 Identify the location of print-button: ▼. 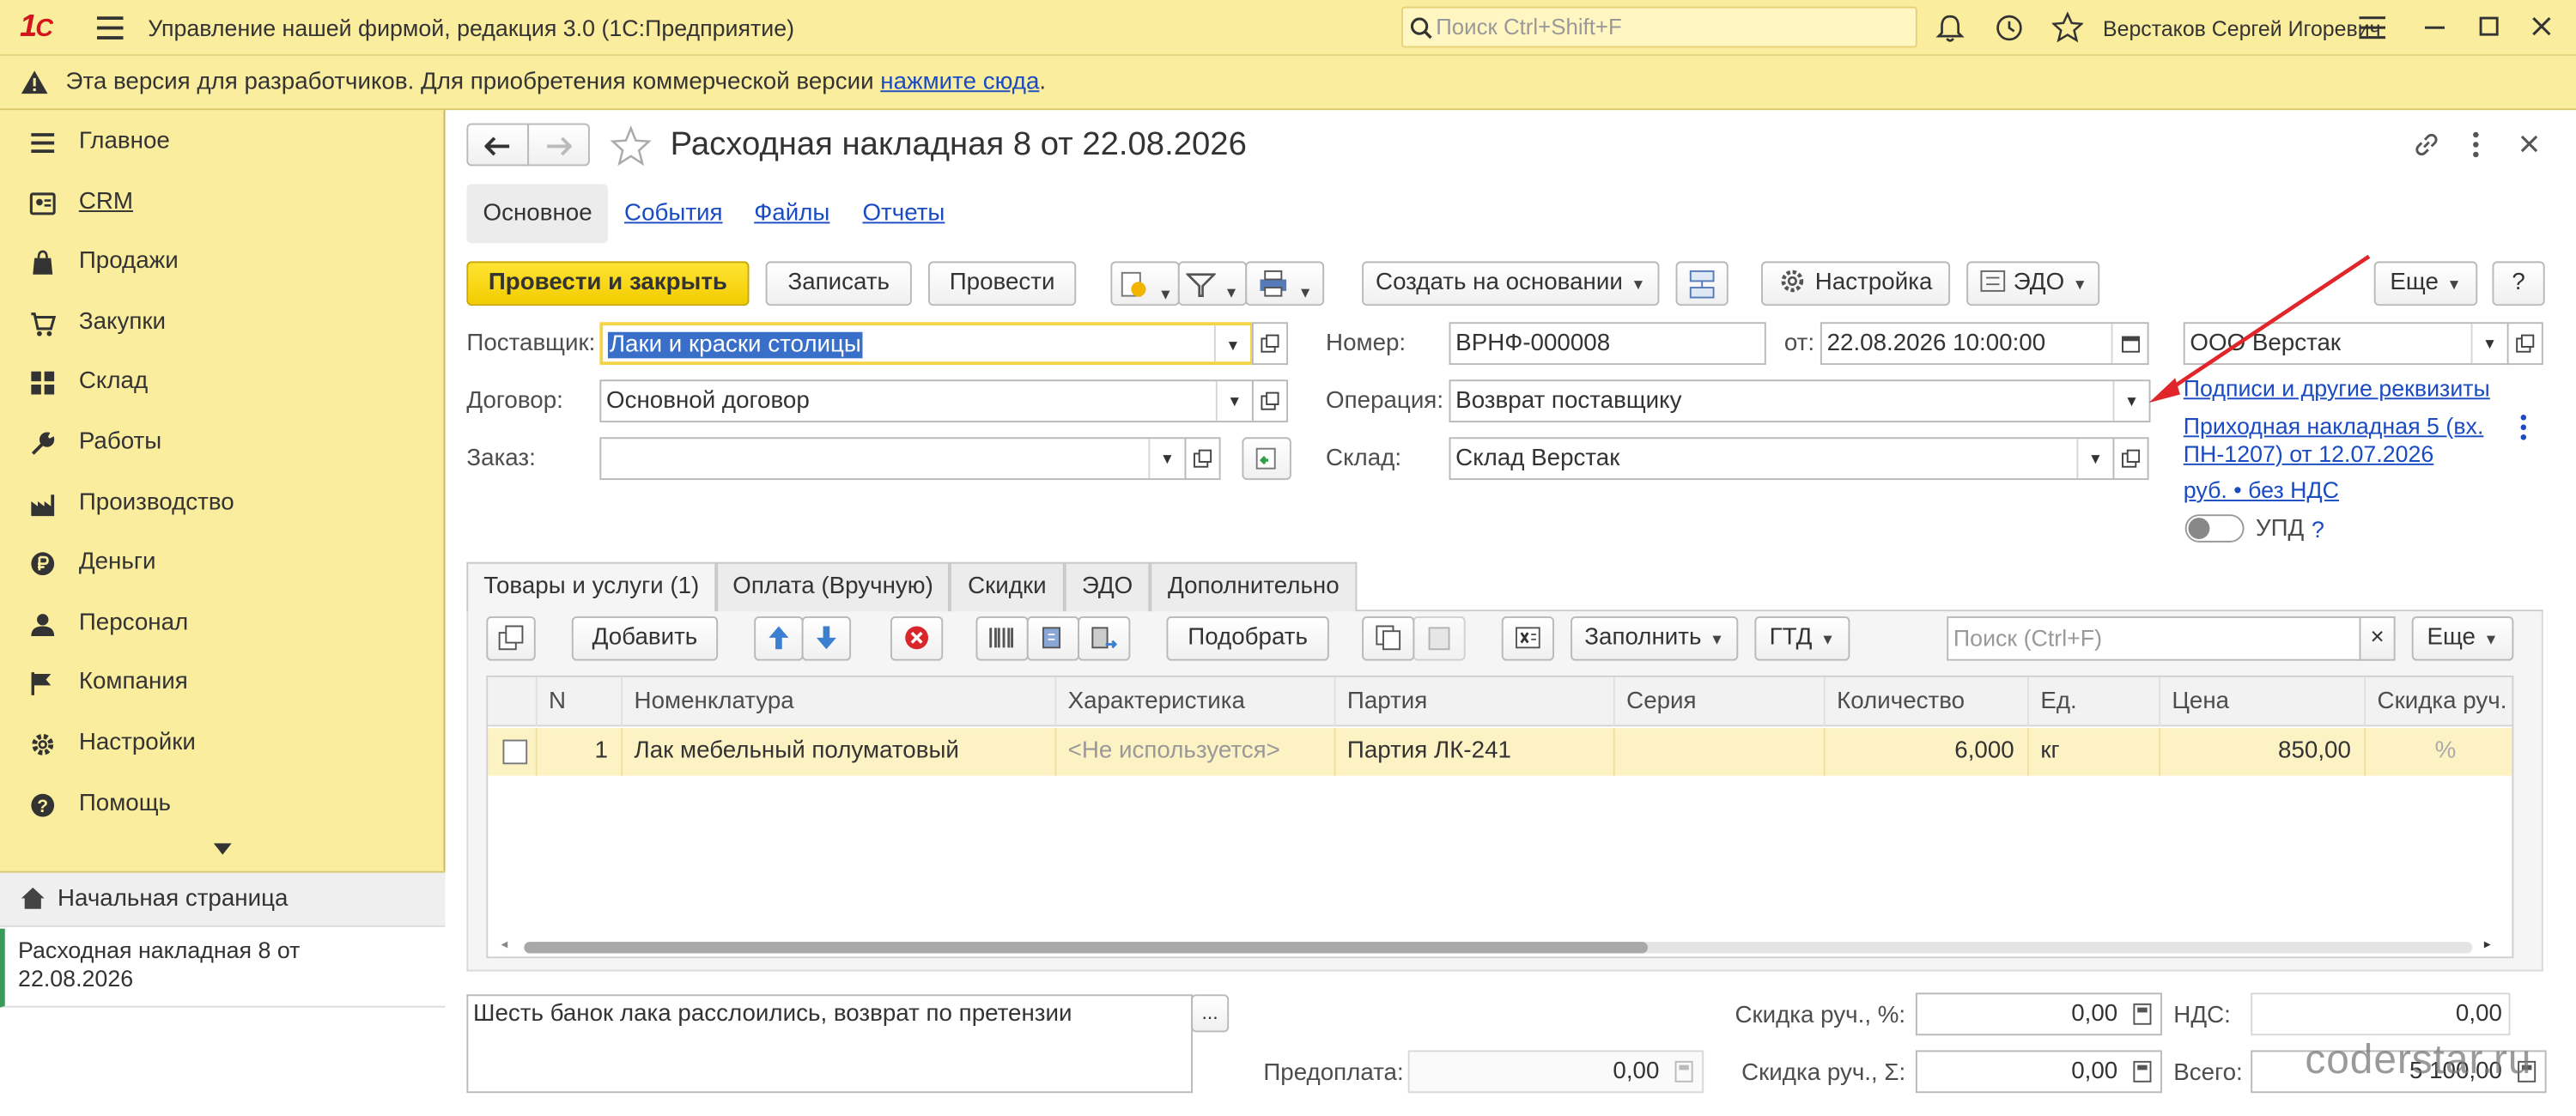
(1285, 283).